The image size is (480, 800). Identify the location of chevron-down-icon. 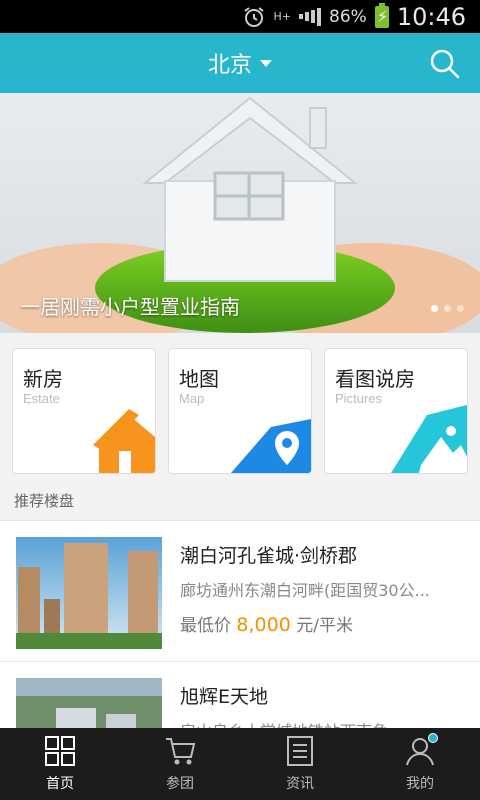
(266, 63).